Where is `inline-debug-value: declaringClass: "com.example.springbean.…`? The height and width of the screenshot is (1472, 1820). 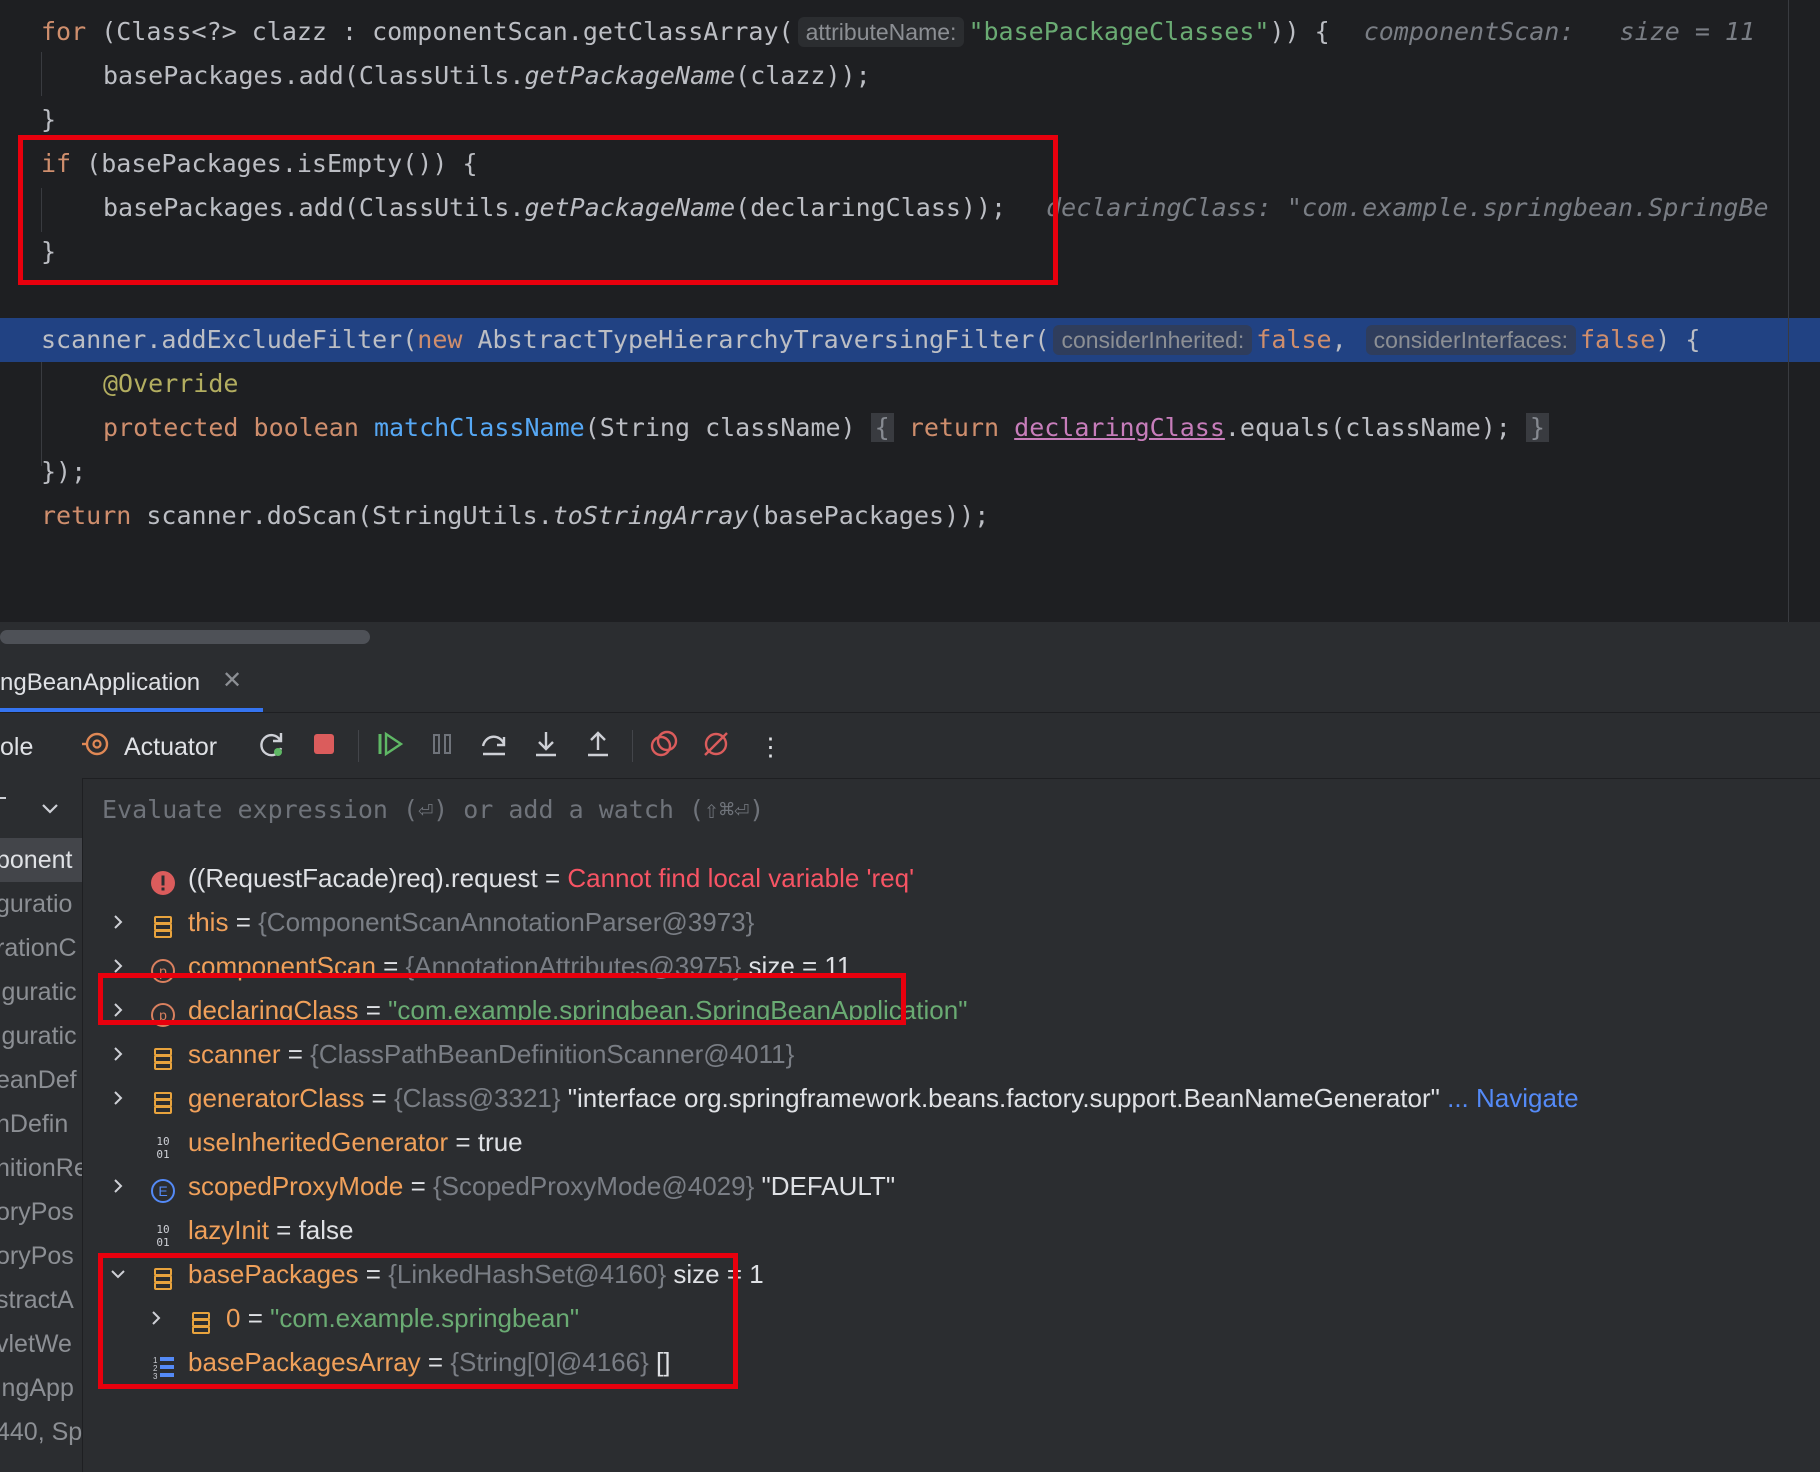 inline-debug-value: declaringClass: "com.example.springbean.… is located at coordinates (1407, 207).